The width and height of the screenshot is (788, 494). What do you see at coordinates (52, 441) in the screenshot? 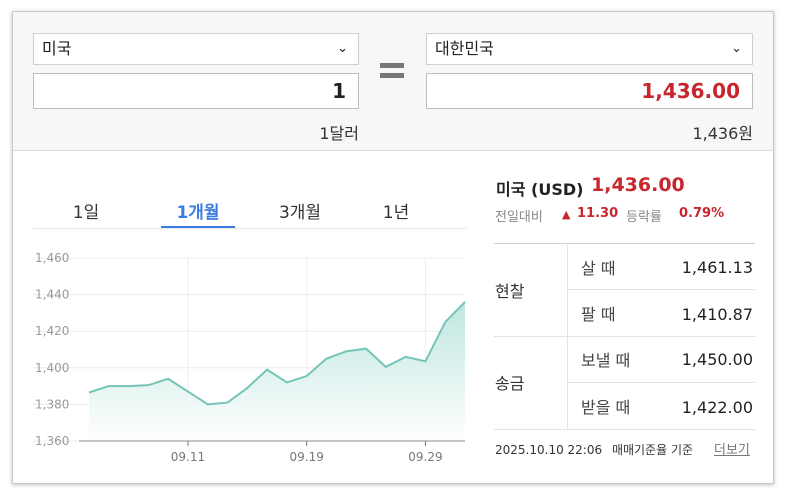
I see `y-tick-label: 1,360` at bounding box center [52, 441].